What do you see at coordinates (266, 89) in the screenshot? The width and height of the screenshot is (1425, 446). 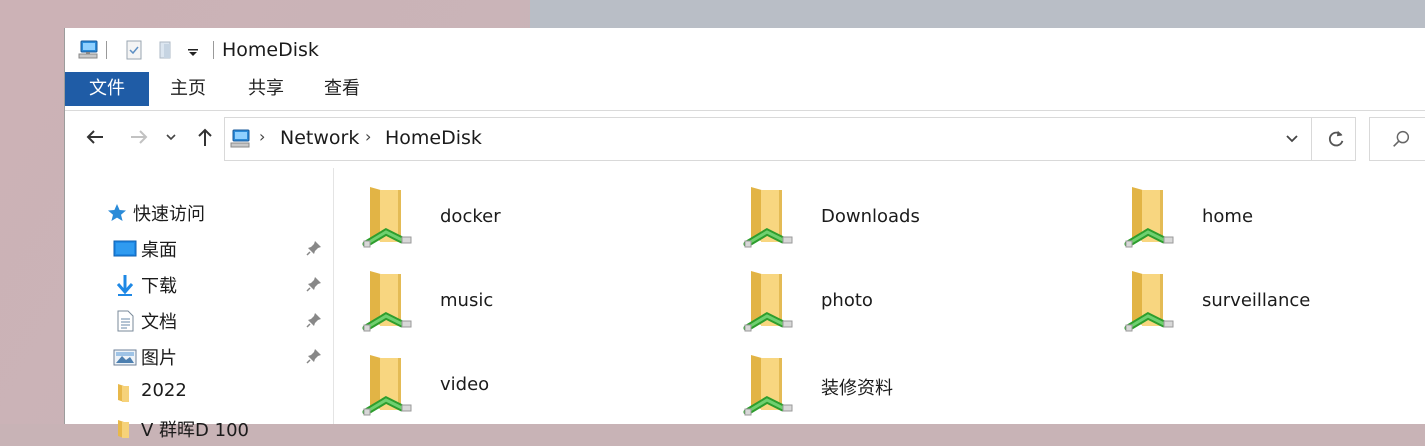 I see `tab-share: 共享` at bounding box center [266, 89].